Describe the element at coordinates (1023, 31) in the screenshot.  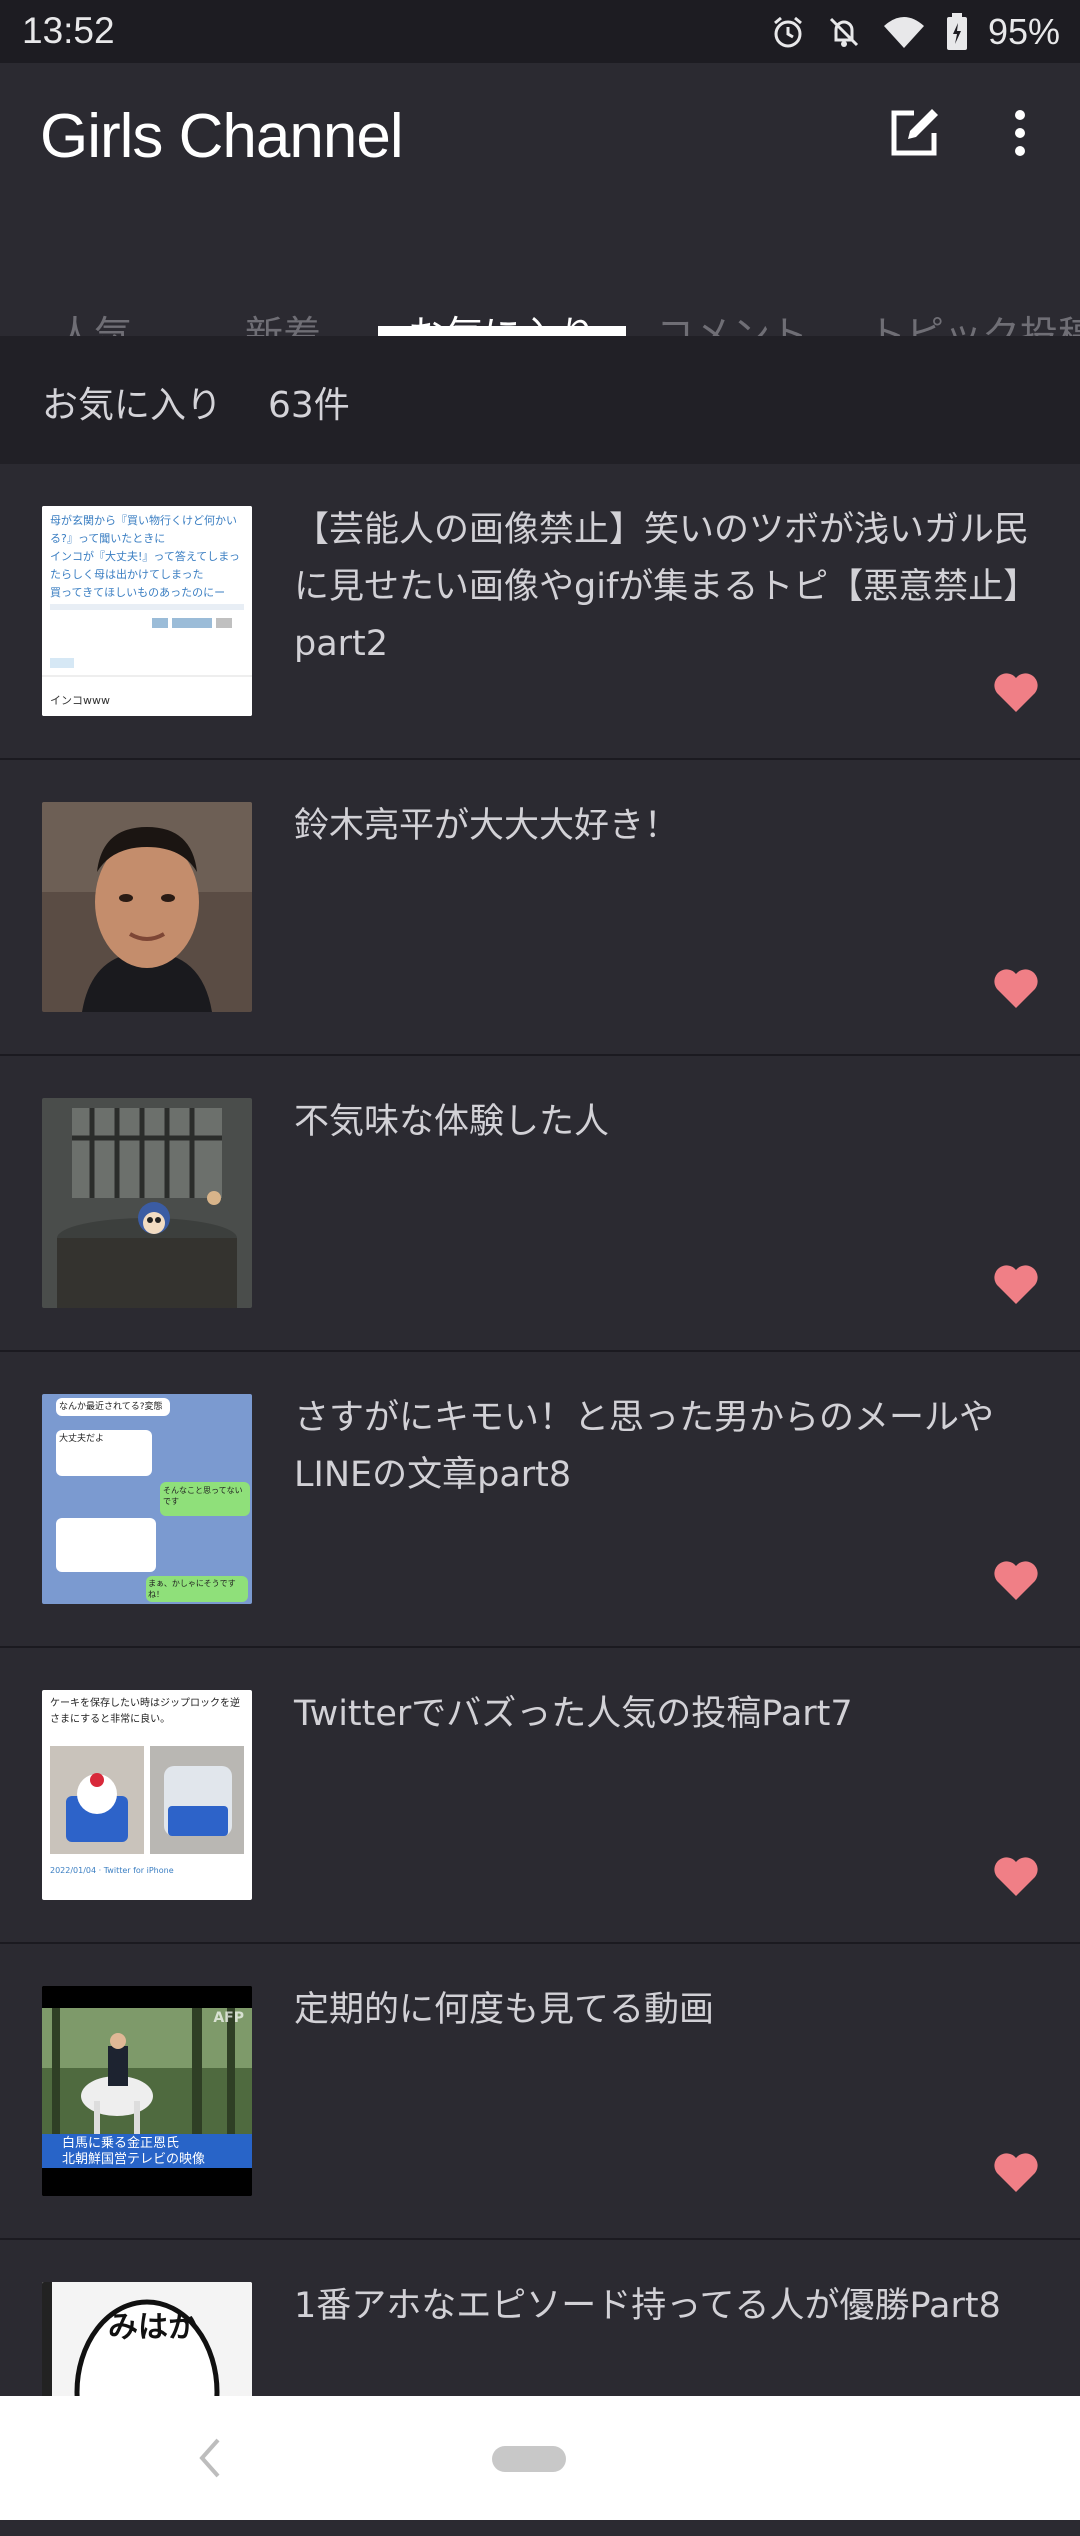
I see `battery-percent: 95%` at that location.